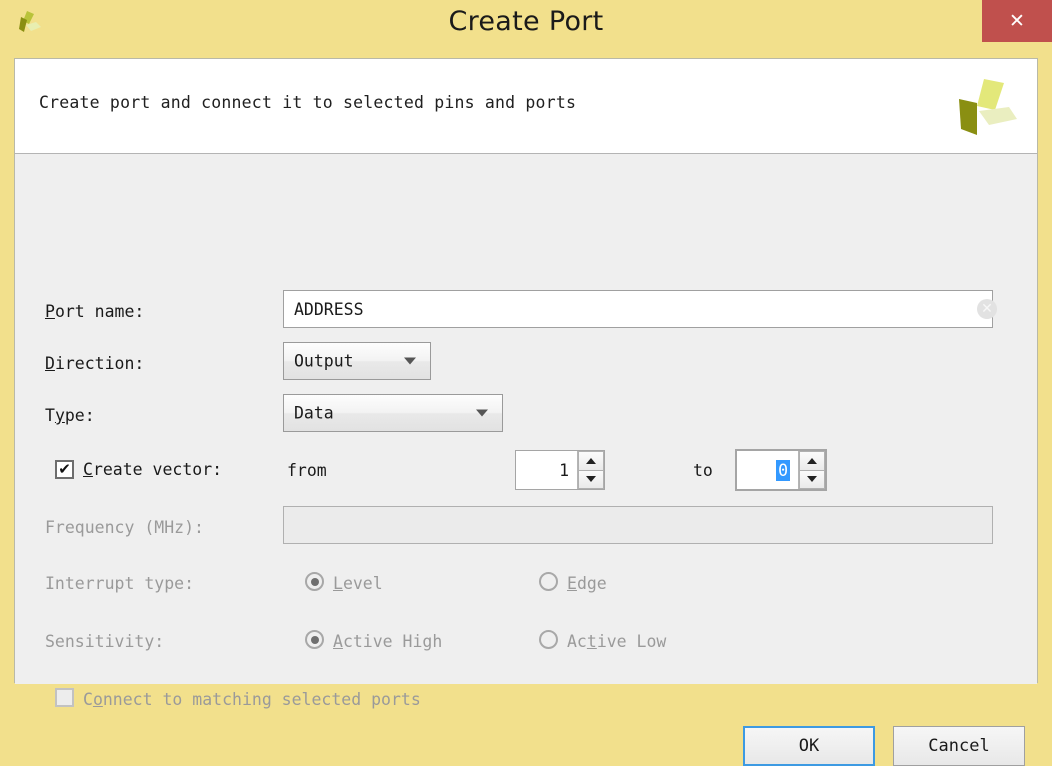  What do you see at coordinates (307, 470) in the screenshot?
I see `vector-from-label: from` at bounding box center [307, 470].